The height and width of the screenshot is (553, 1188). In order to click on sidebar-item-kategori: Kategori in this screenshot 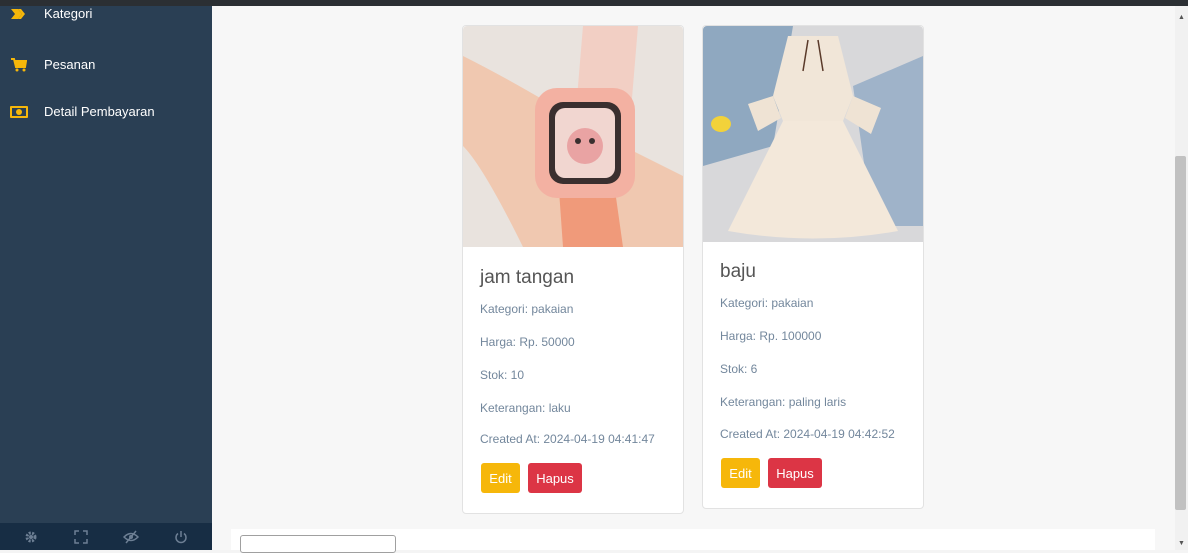, I will do `click(51, 13)`.